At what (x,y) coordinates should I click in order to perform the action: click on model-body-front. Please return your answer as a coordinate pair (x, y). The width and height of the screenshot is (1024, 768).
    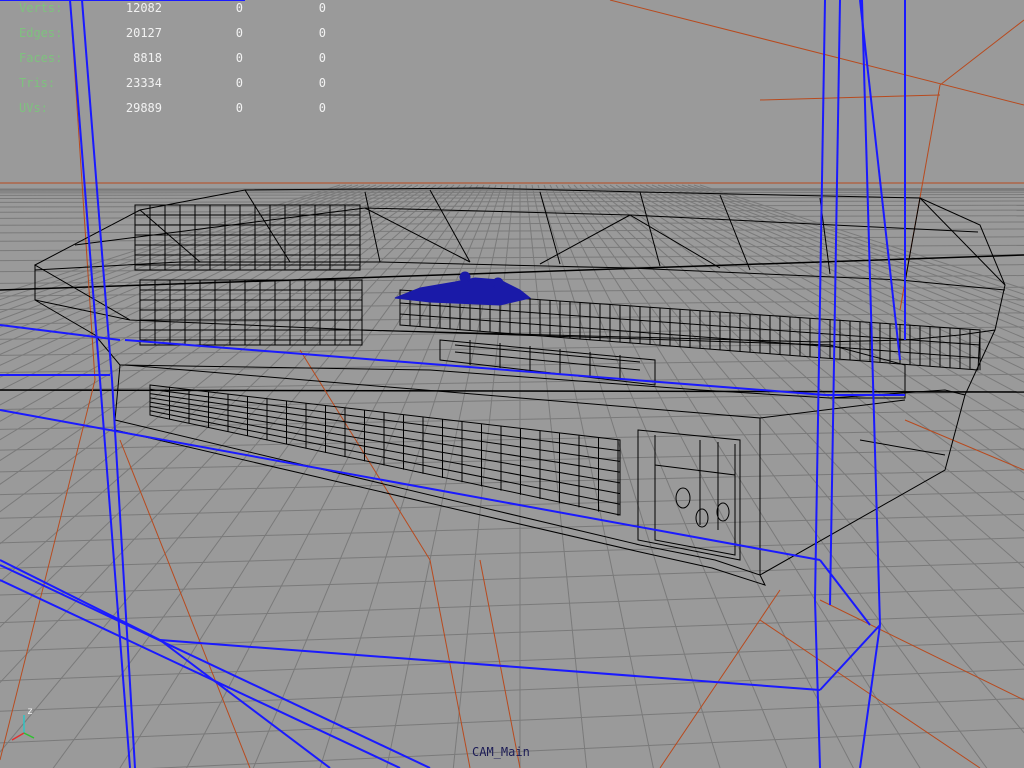
    Looking at the image, I should click on (440, 502).